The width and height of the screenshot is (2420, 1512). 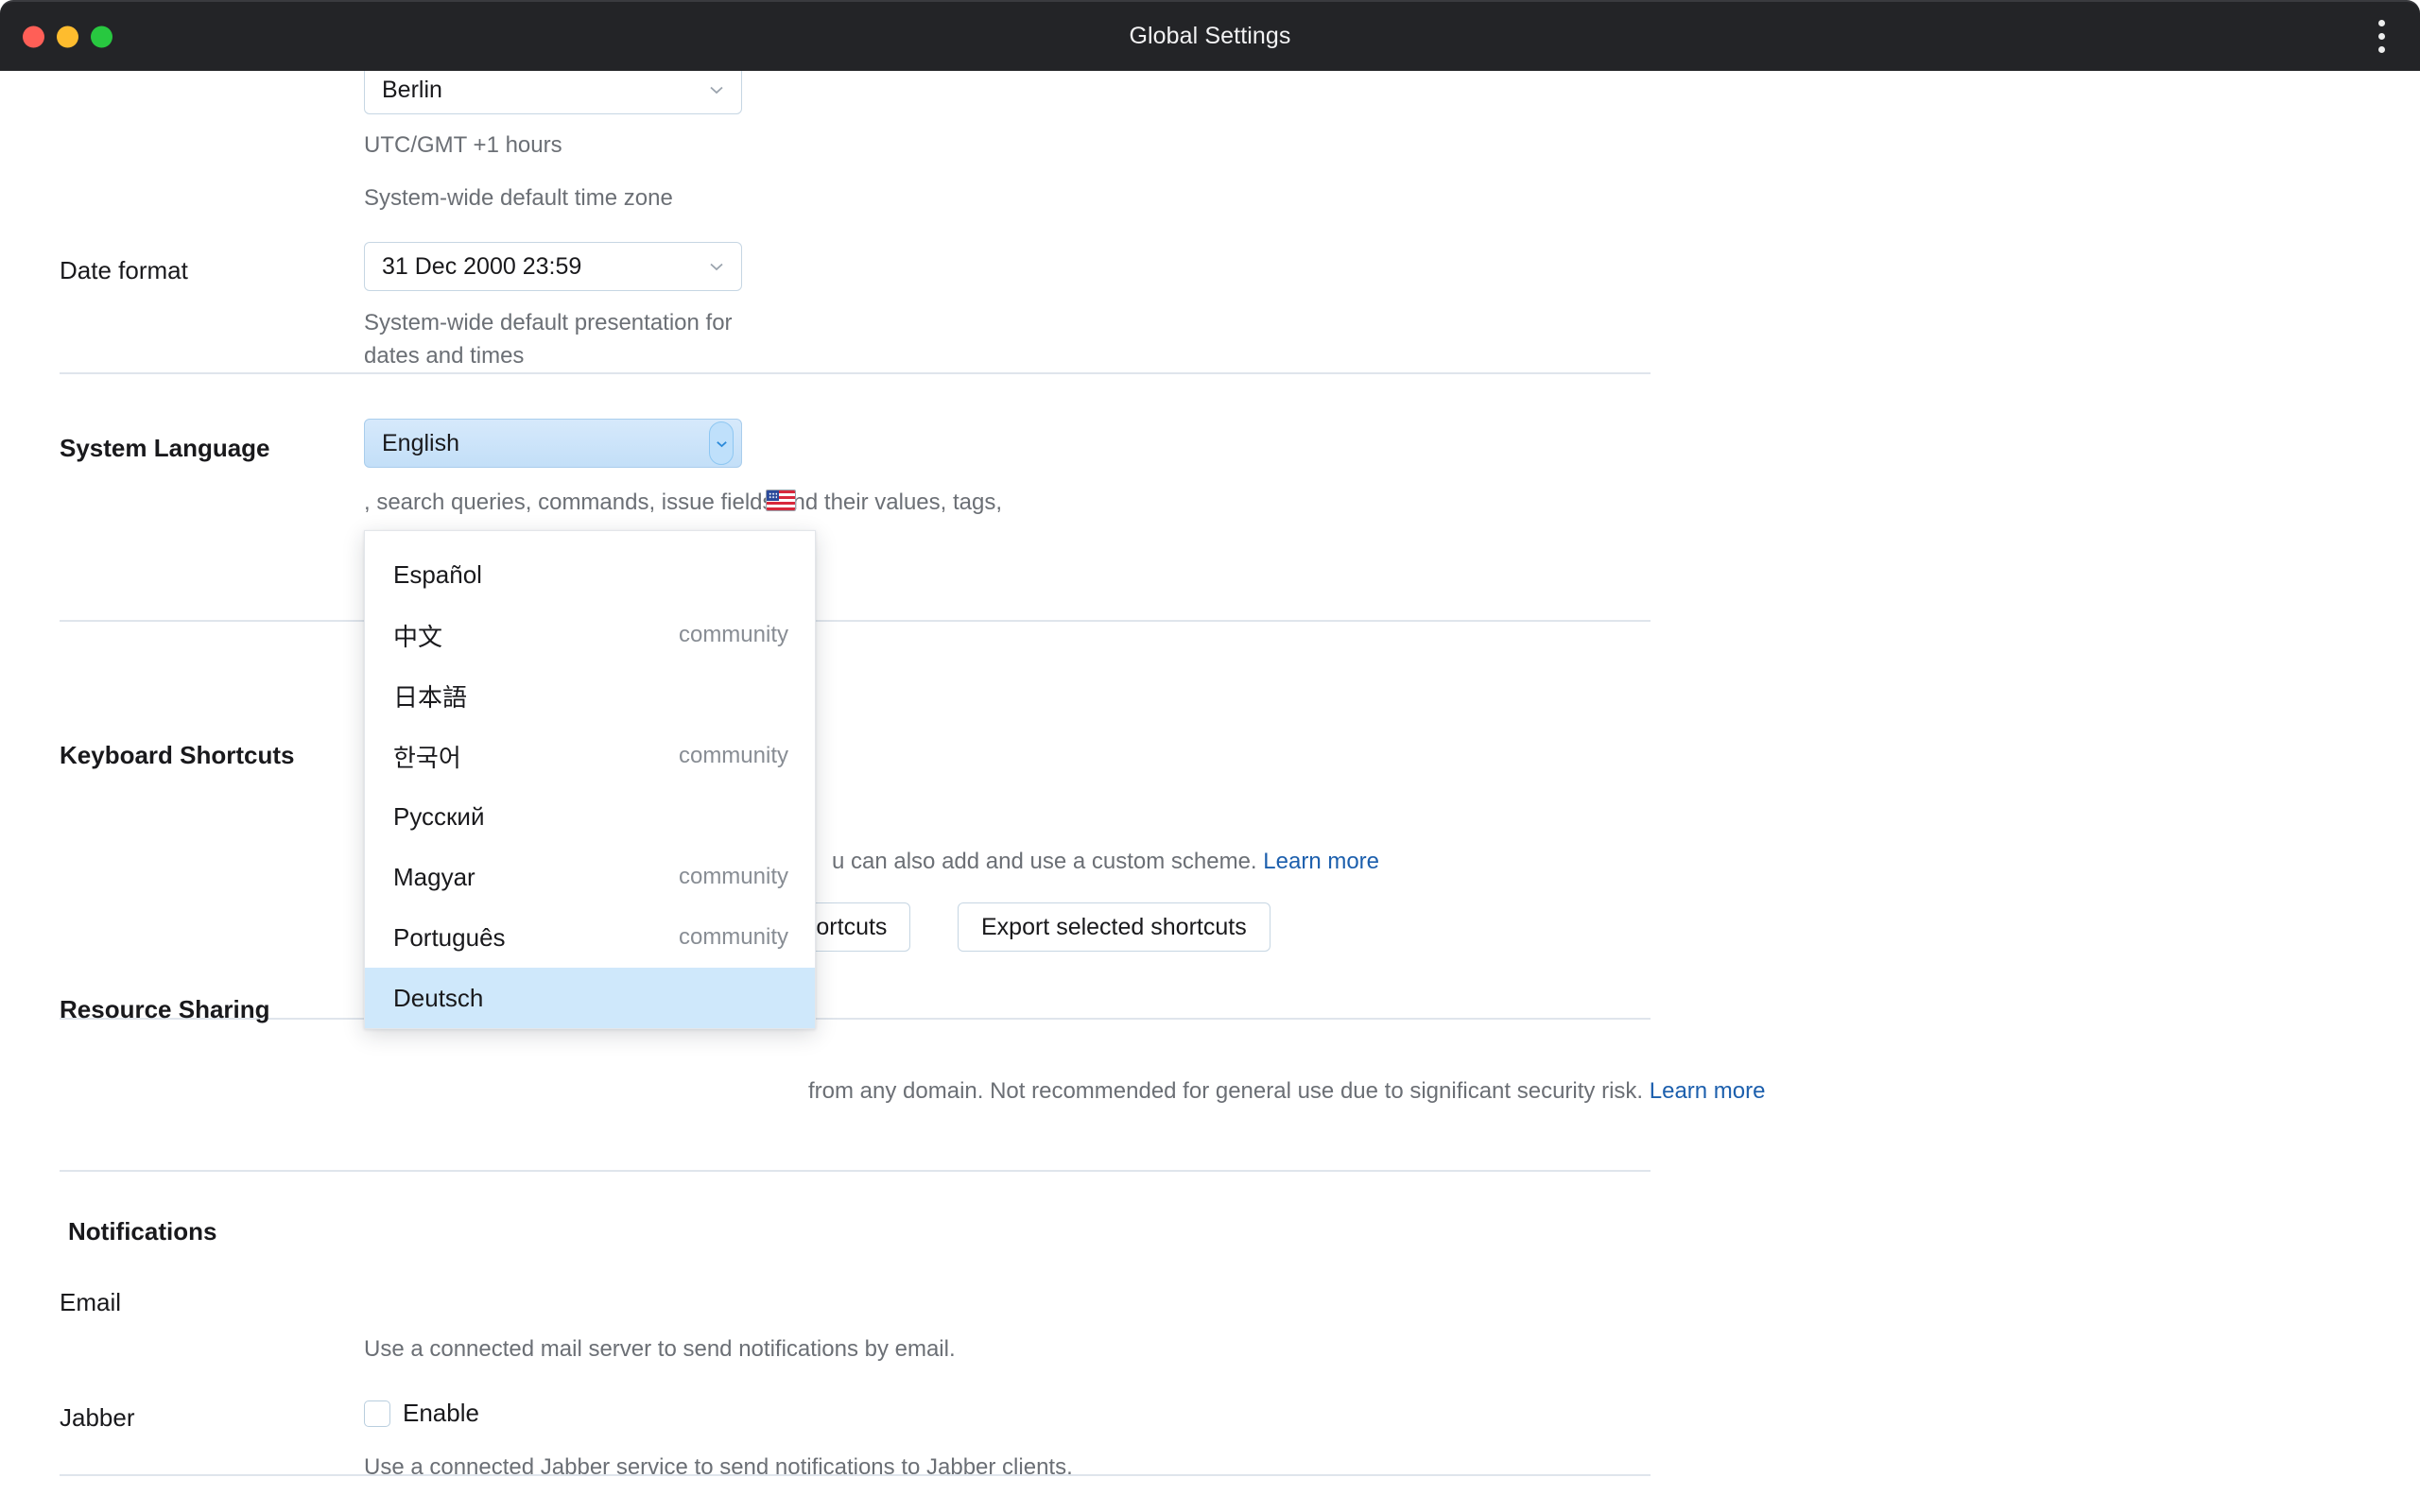 I want to click on export-shortcuts-button-label: Export selected shortcuts, so click(x=1114, y=927).